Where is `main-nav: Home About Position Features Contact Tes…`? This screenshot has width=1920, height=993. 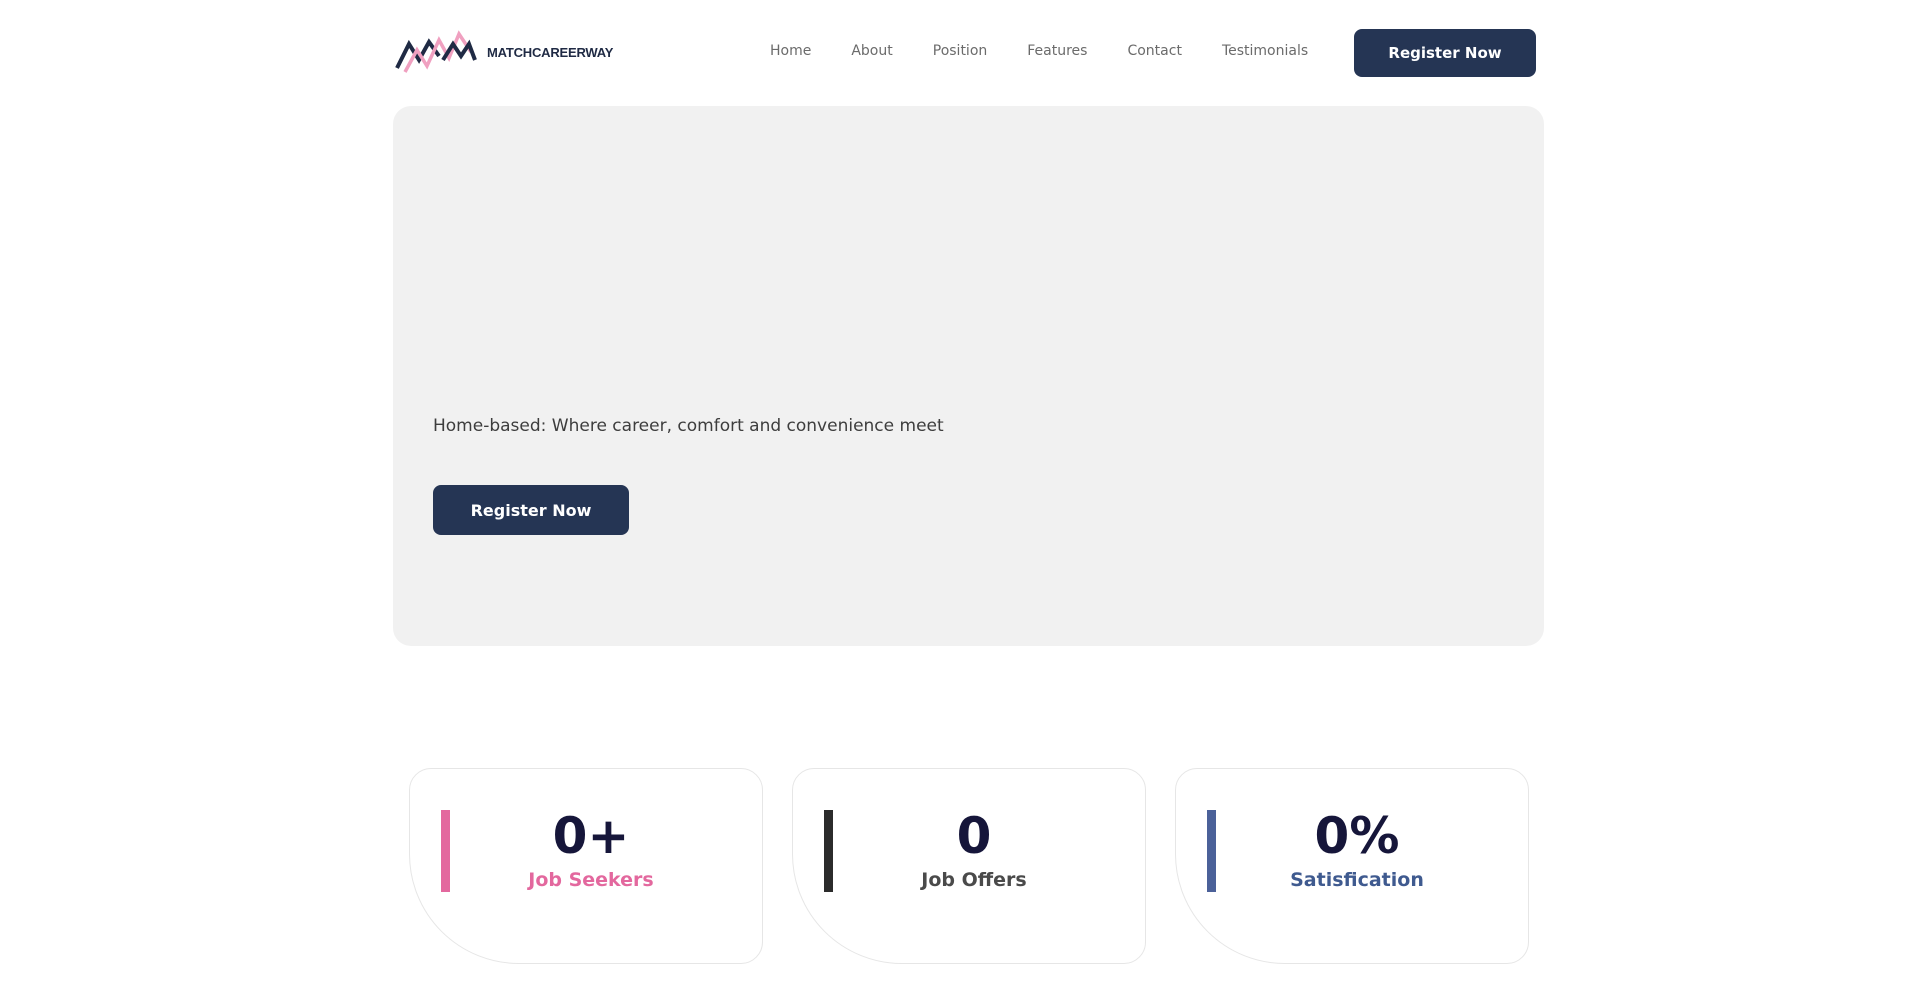
main-nav: Home About Position Features Contact Tes… is located at coordinates (1059, 51).